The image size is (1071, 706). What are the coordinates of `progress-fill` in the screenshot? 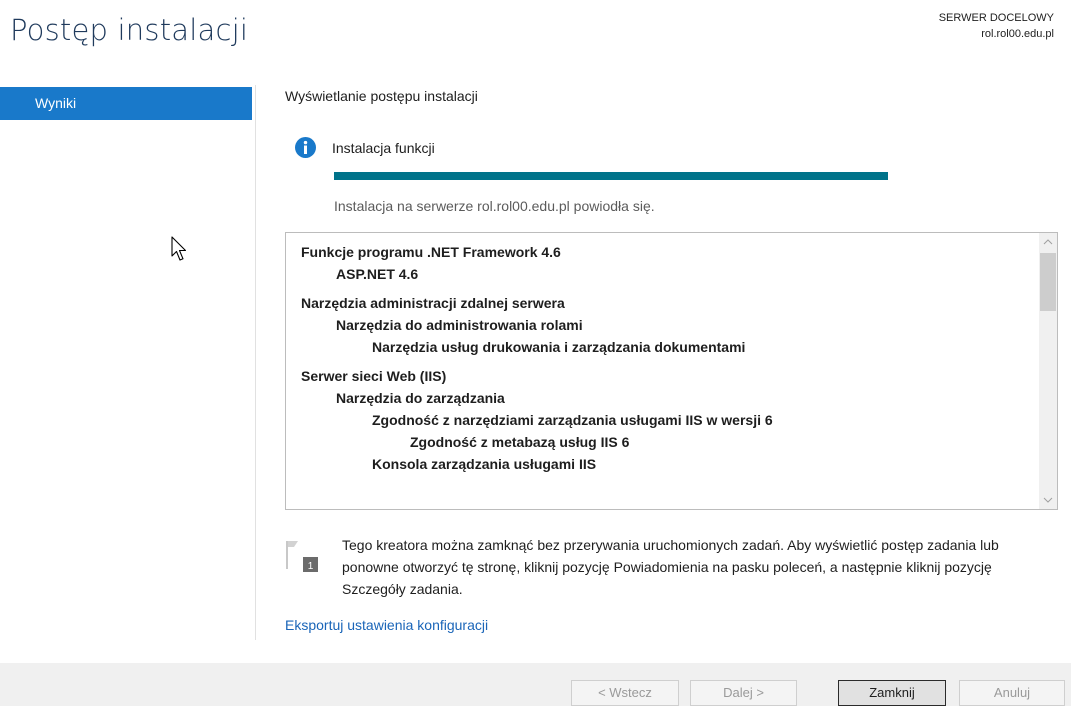 It's located at (611, 176).